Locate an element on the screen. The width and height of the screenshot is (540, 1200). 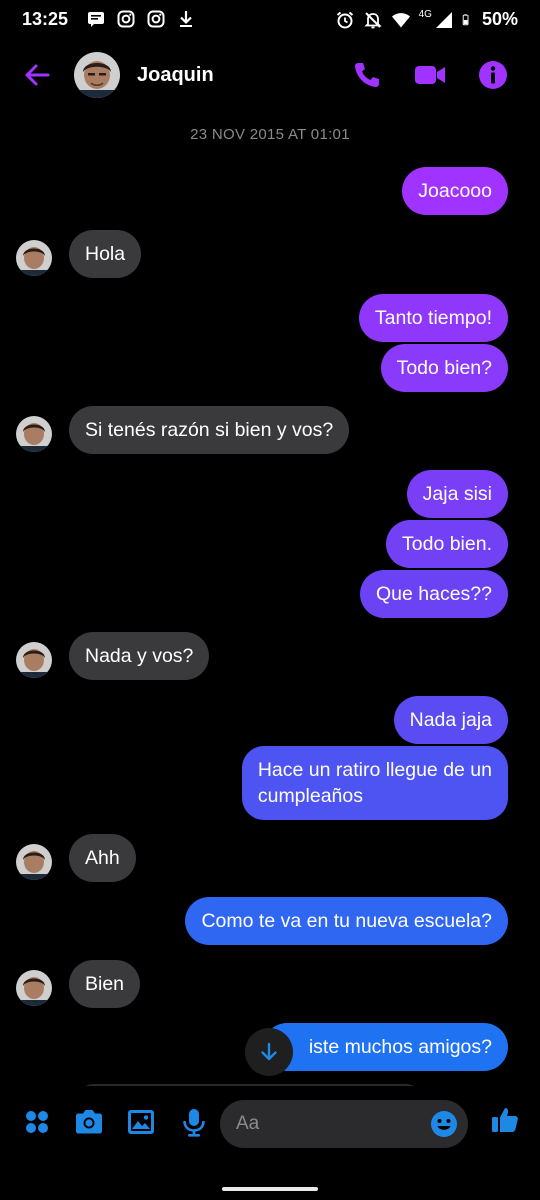
message-input-placeholder: Aa is located at coordinates (248, 1123).